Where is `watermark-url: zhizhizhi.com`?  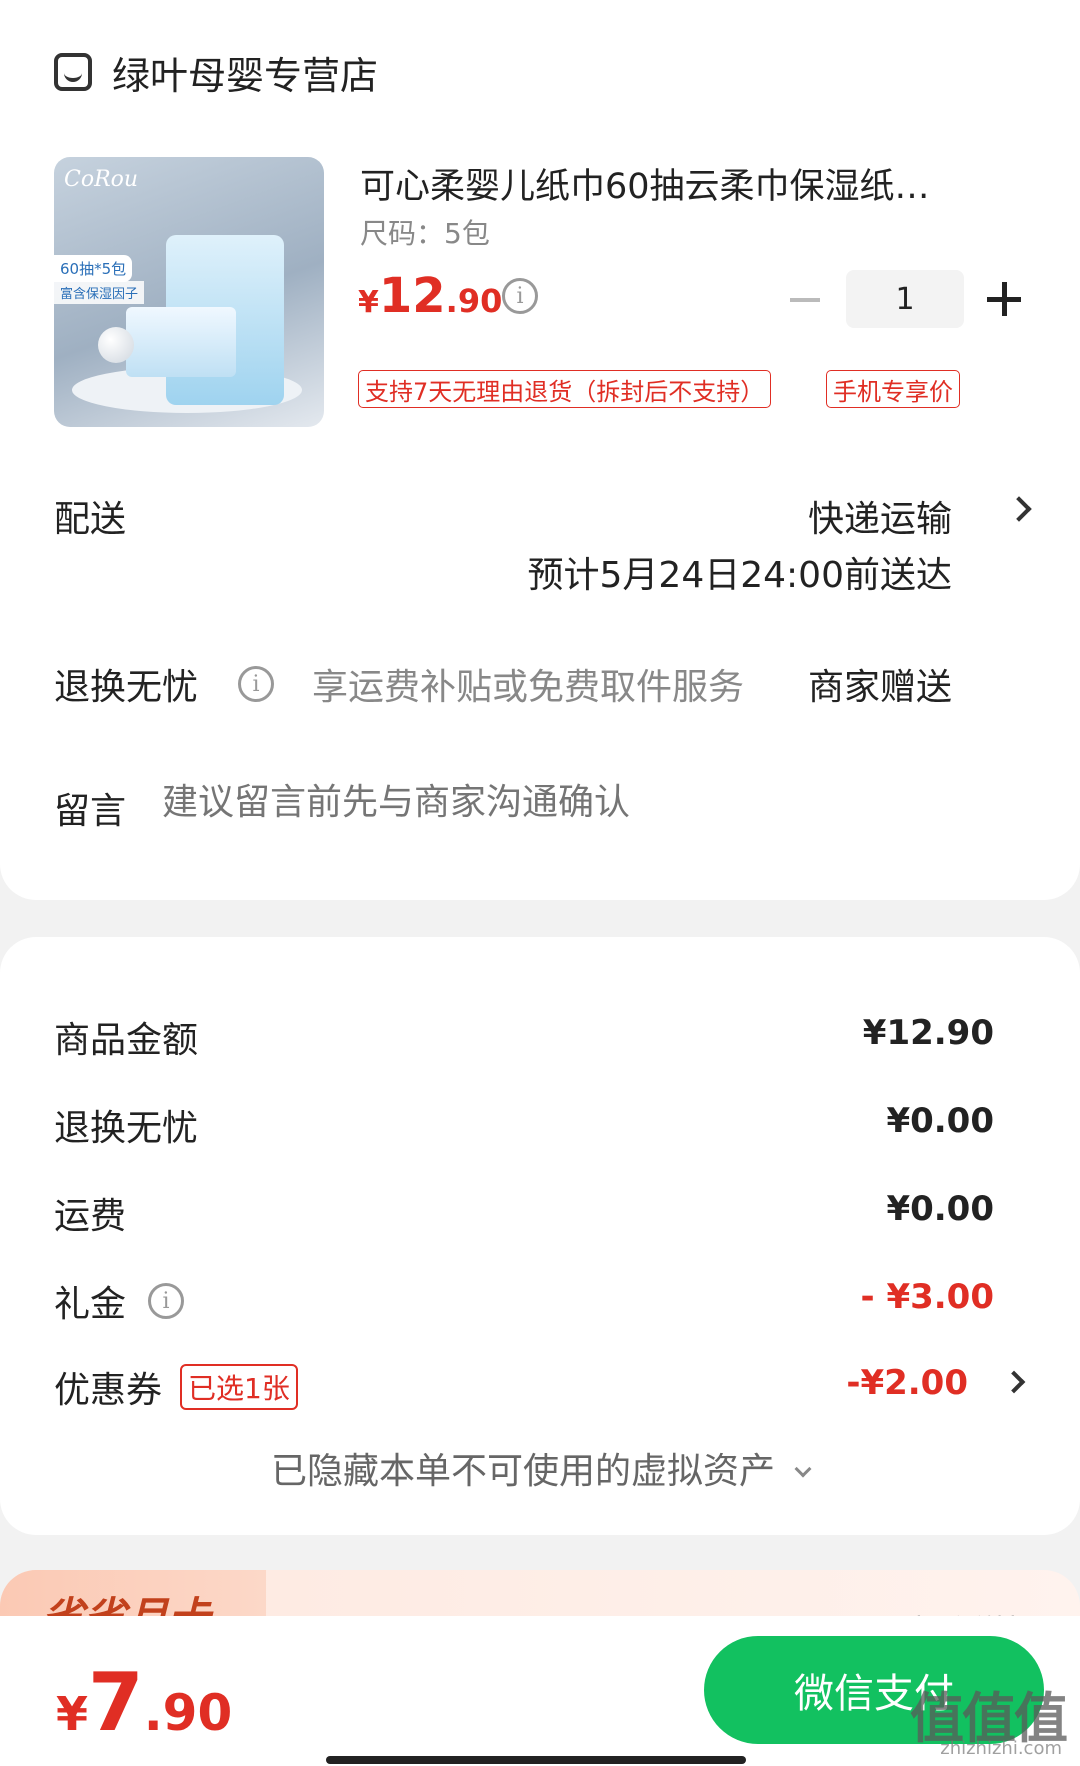 watermark-url: zhizhizhi.com is located at coordinates (1001, 1748).